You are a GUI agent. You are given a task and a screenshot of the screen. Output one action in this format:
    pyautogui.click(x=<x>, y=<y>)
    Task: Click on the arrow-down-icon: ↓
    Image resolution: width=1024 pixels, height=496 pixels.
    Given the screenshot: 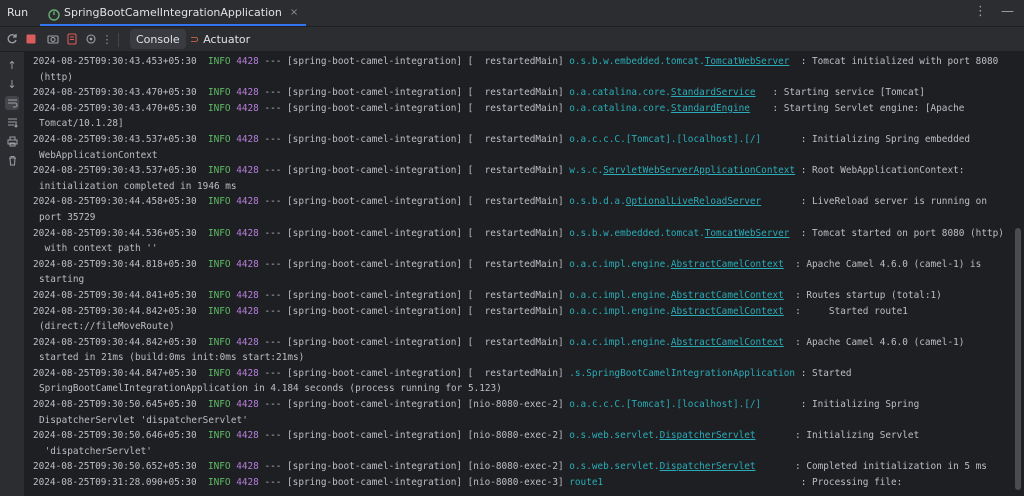 What is the action you would take?
    pyautogui.click(x=12, y=84)
    